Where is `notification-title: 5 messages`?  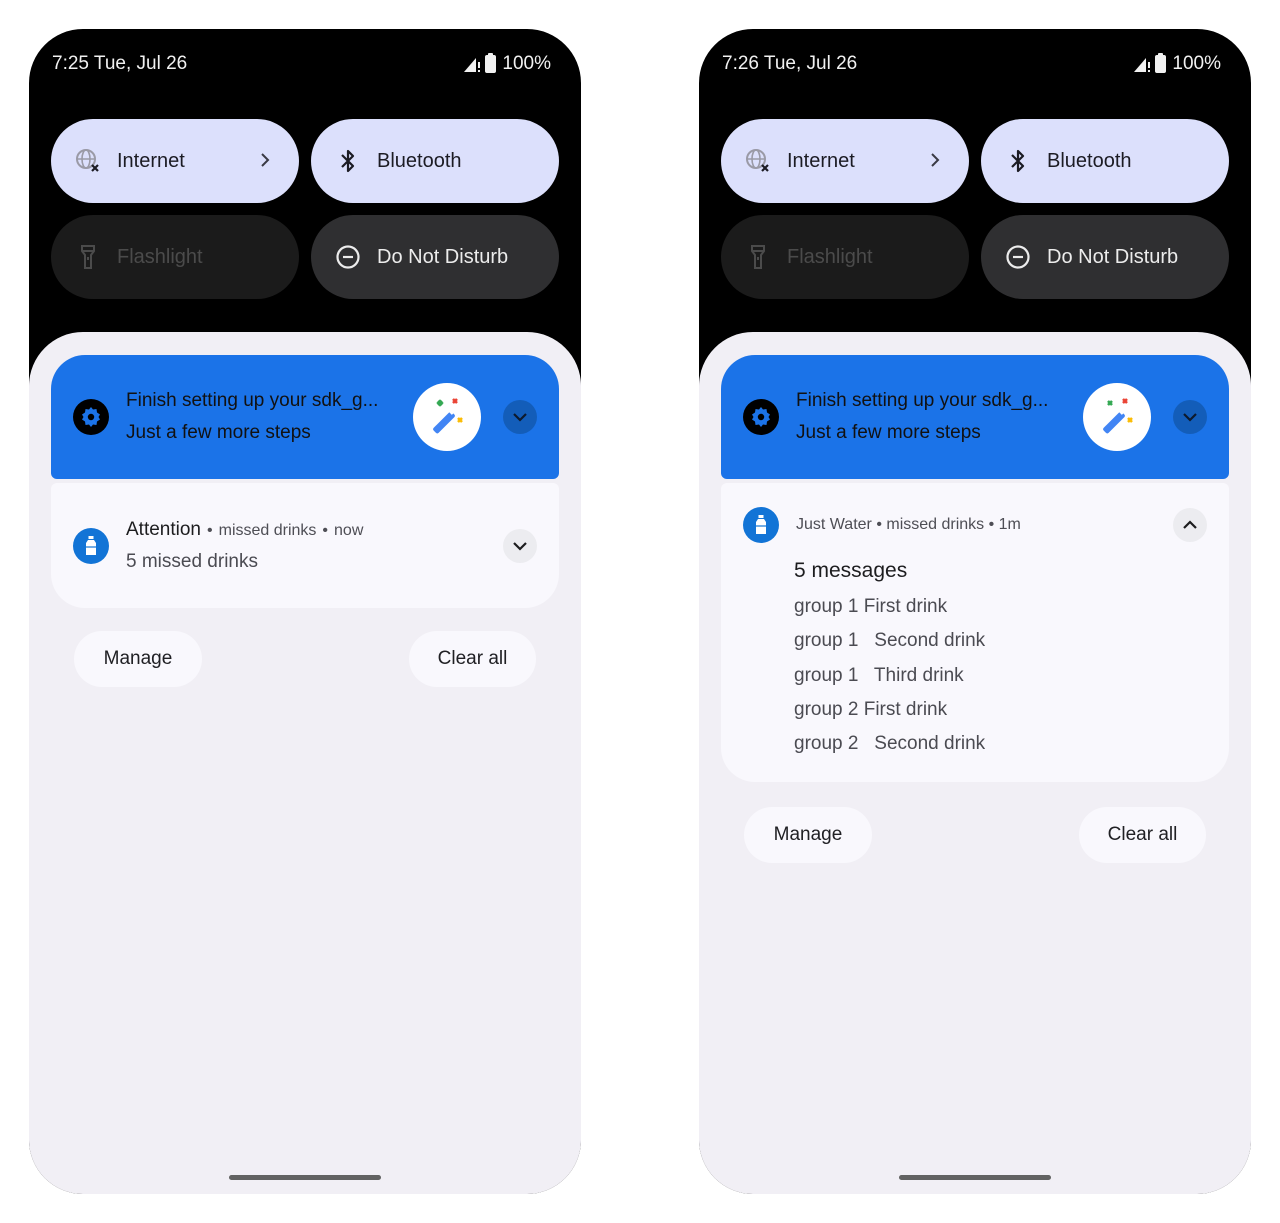
notification-title: 5 messages is located at coordinates (851, 570).